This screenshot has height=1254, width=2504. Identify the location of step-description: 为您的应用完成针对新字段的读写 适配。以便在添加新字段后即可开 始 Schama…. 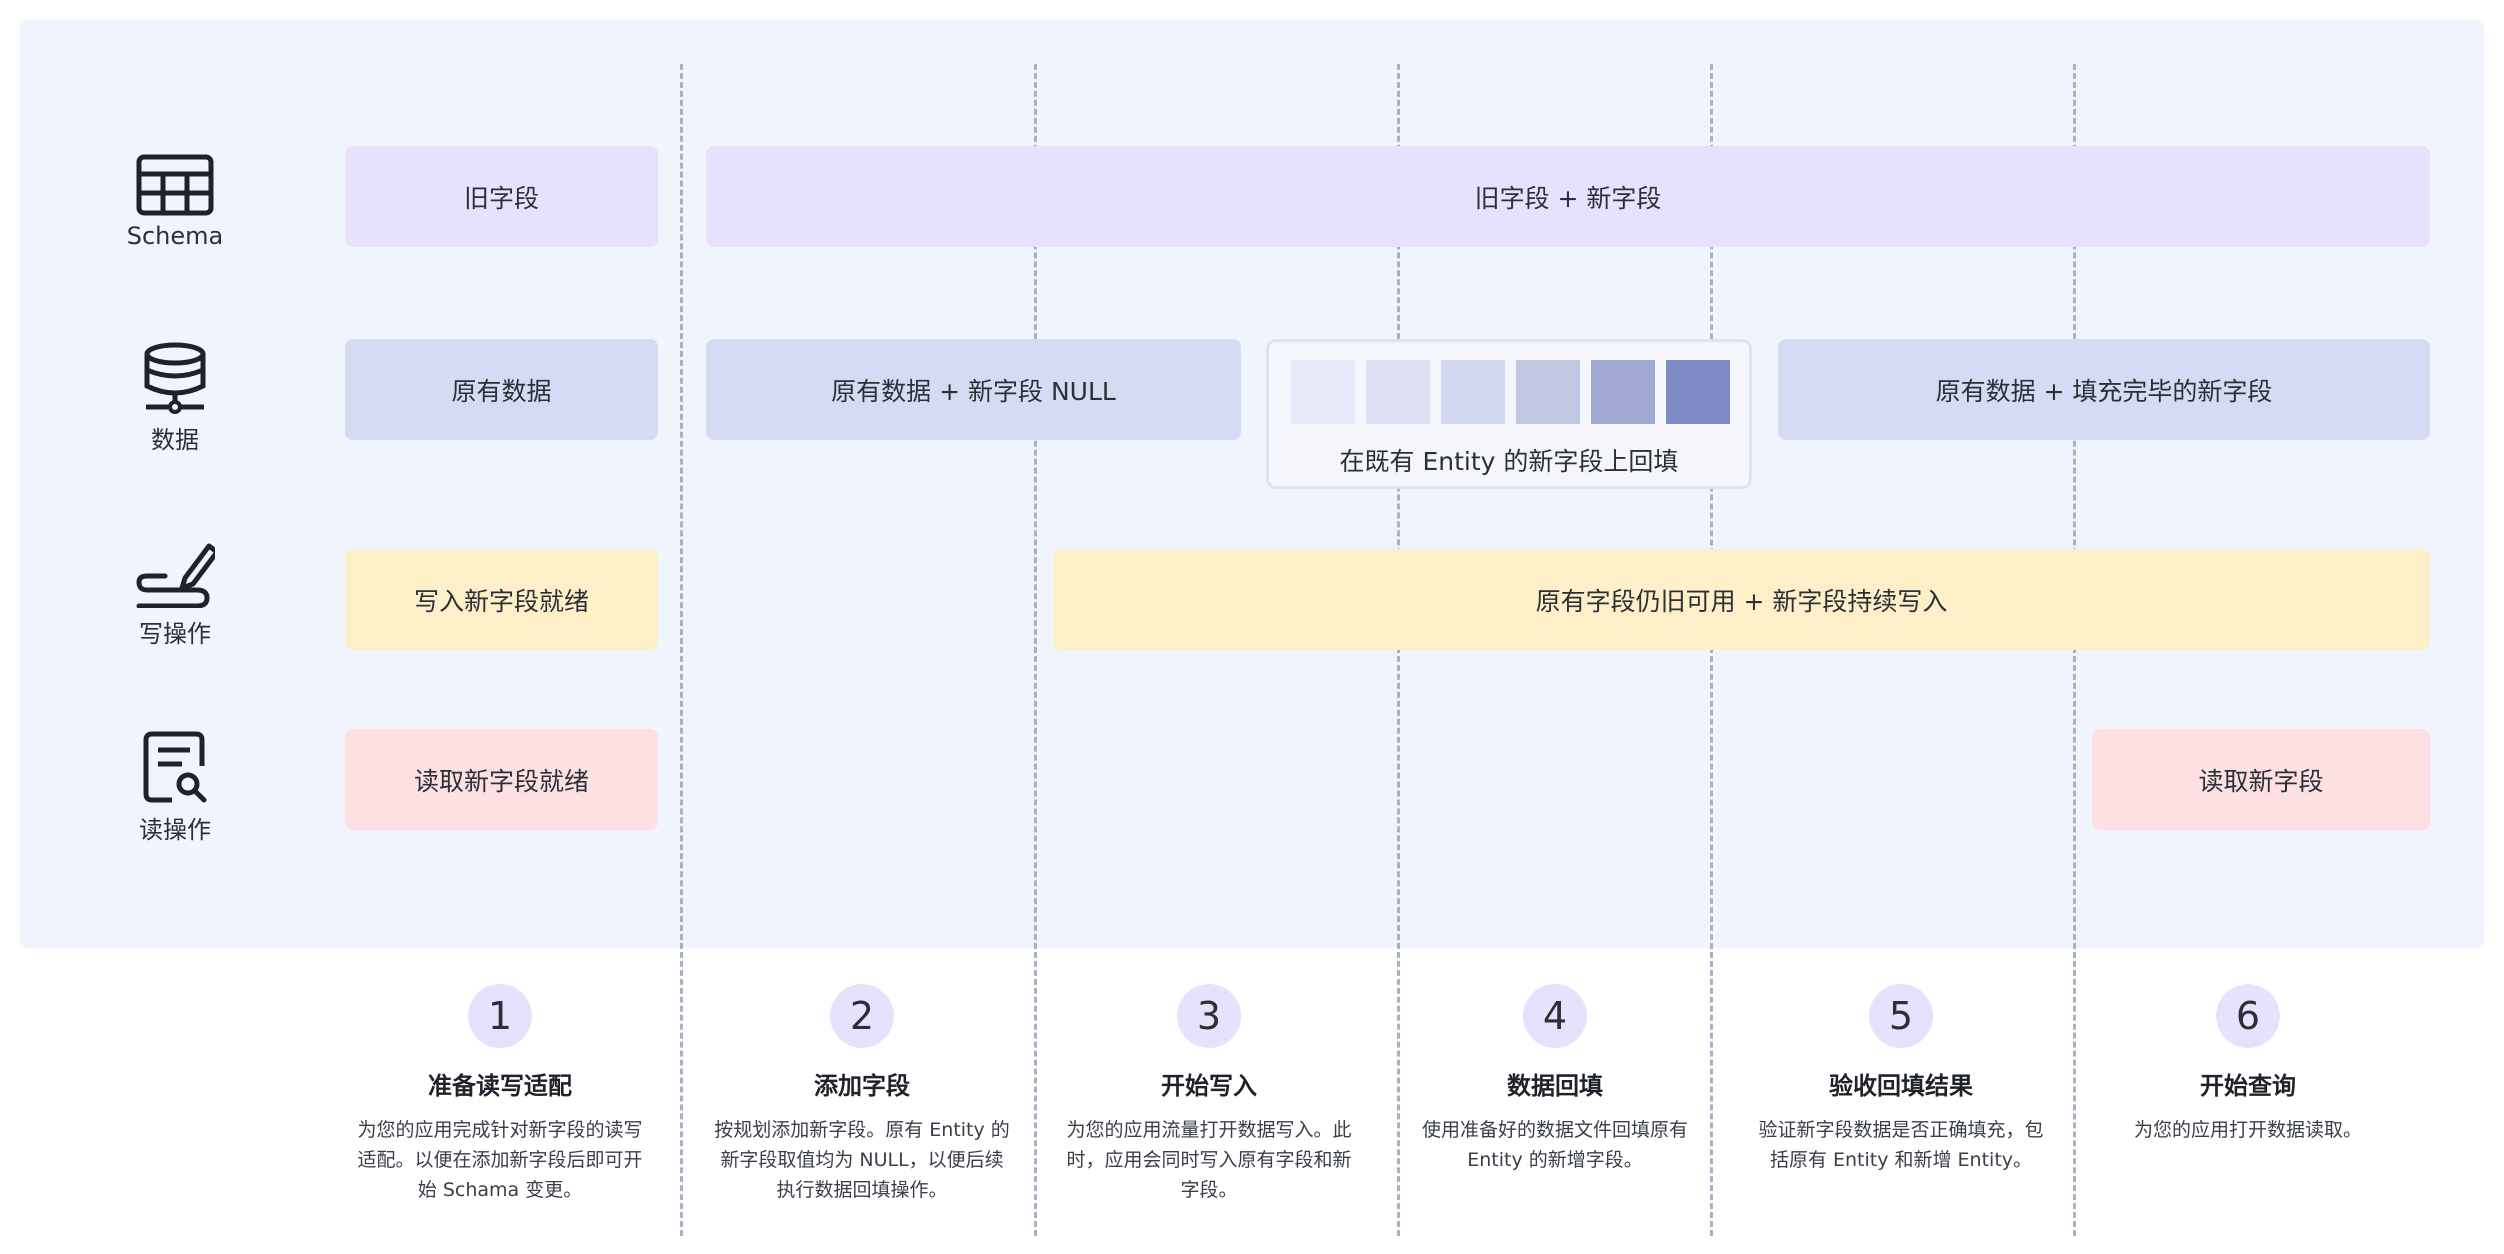
(500, 1160).